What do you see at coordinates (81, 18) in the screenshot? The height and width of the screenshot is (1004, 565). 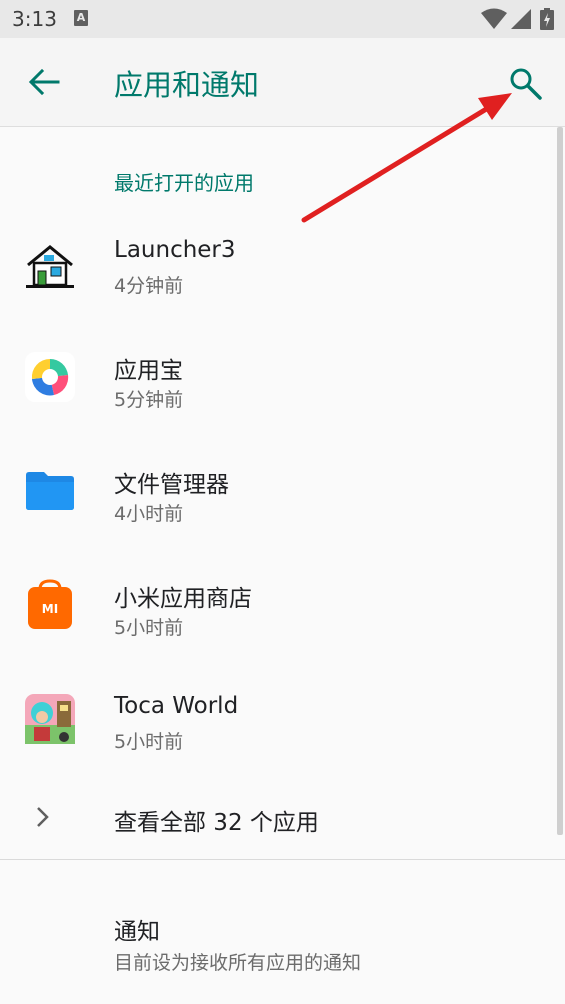 I see `notification-a-icon: A` at bounding box center [81, 18].